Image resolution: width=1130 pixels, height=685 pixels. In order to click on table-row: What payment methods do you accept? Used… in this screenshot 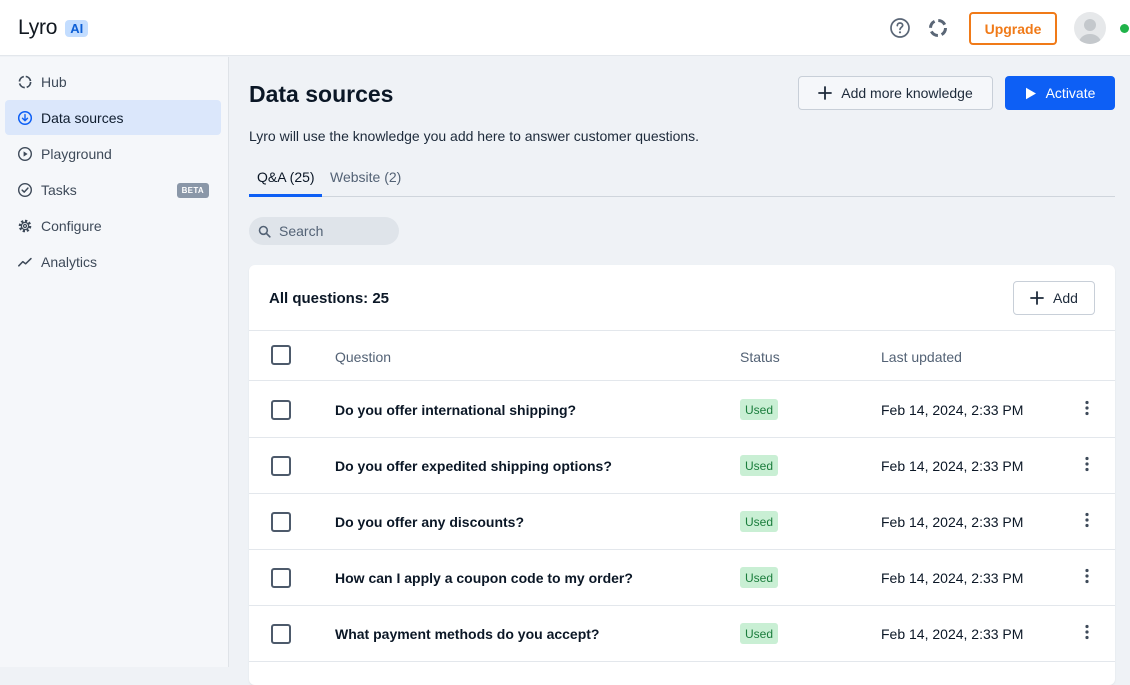, I will do `click(682, 634)`.